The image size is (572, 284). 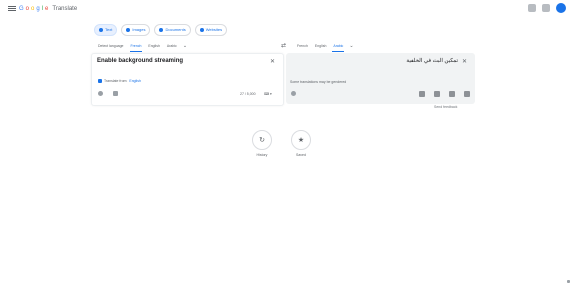 What do you see at coordinates (101, 30) in the screenshot?
I see `text-icon` at bounding box center [101, 30].